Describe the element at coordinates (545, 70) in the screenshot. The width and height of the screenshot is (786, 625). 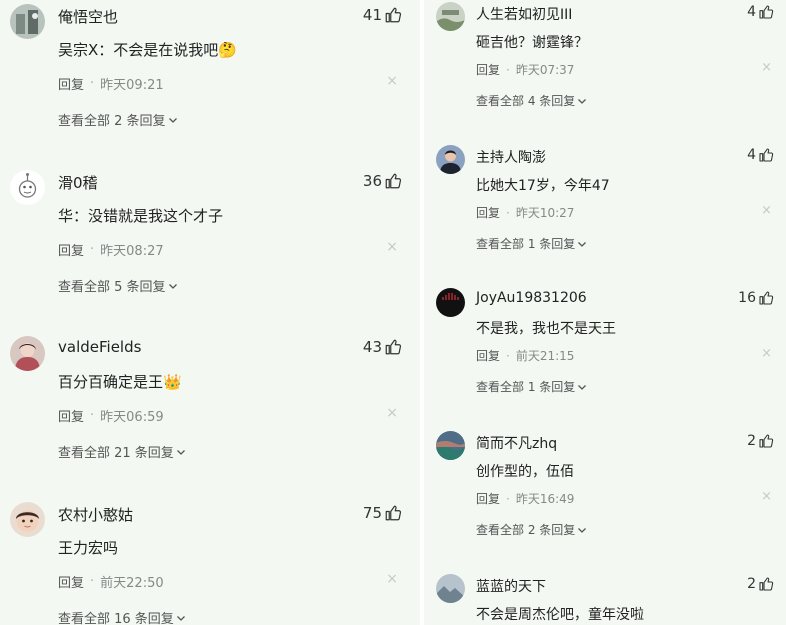
I see `comment-time: 昨天07:37` at that location.